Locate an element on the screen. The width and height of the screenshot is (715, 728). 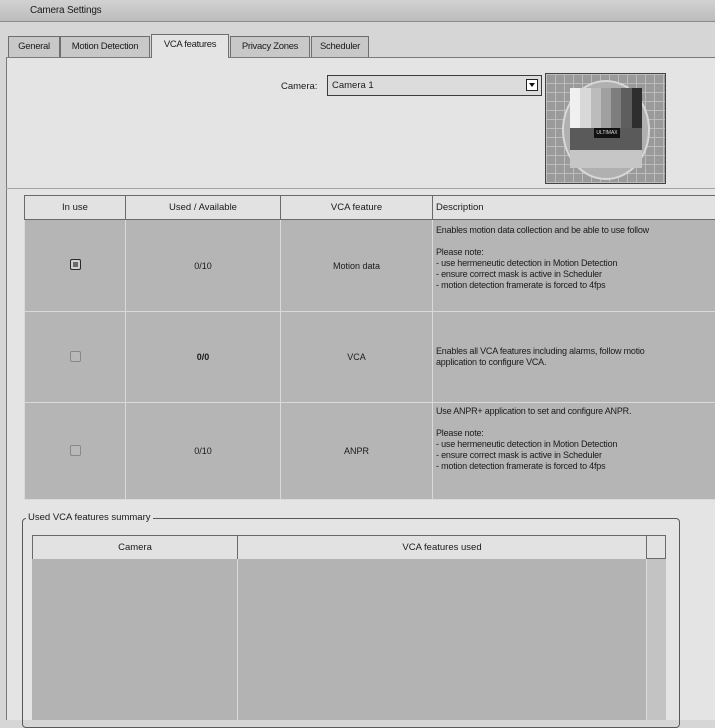
feature-name-cell: VCA is located at coordinates (357, 357).